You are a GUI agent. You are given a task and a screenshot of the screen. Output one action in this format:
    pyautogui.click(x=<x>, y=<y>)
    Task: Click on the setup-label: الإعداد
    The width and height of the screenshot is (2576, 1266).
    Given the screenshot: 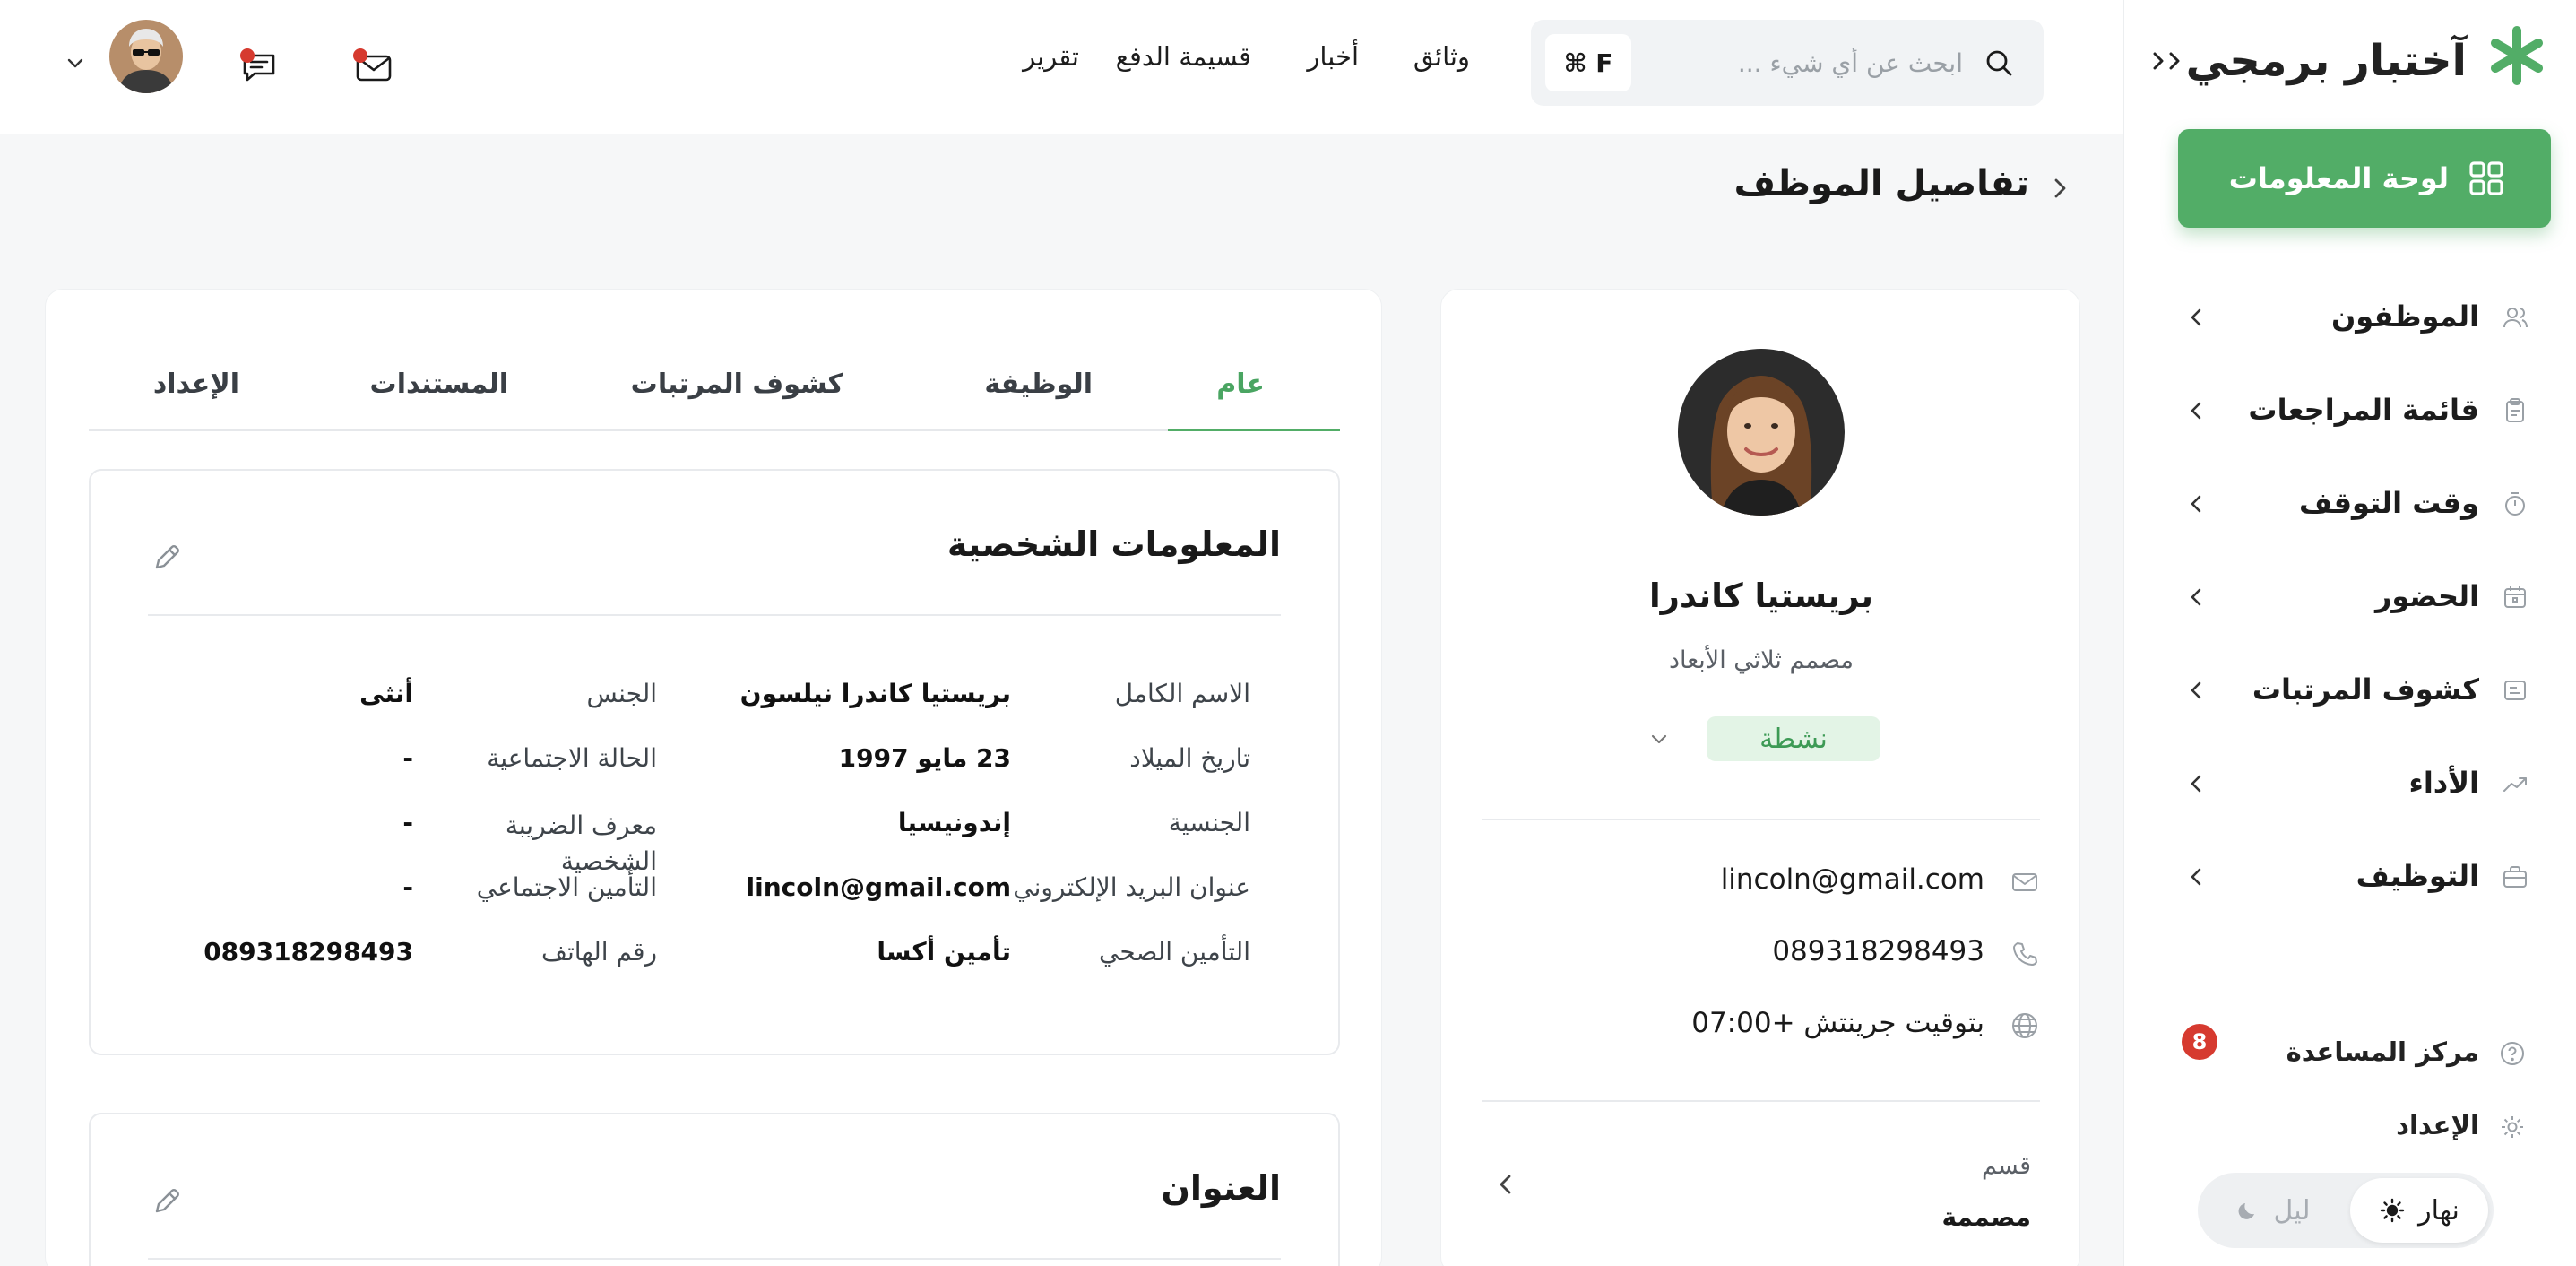 What is the action you would take?
    pyautogui.click(x=2437, y=1125)
    